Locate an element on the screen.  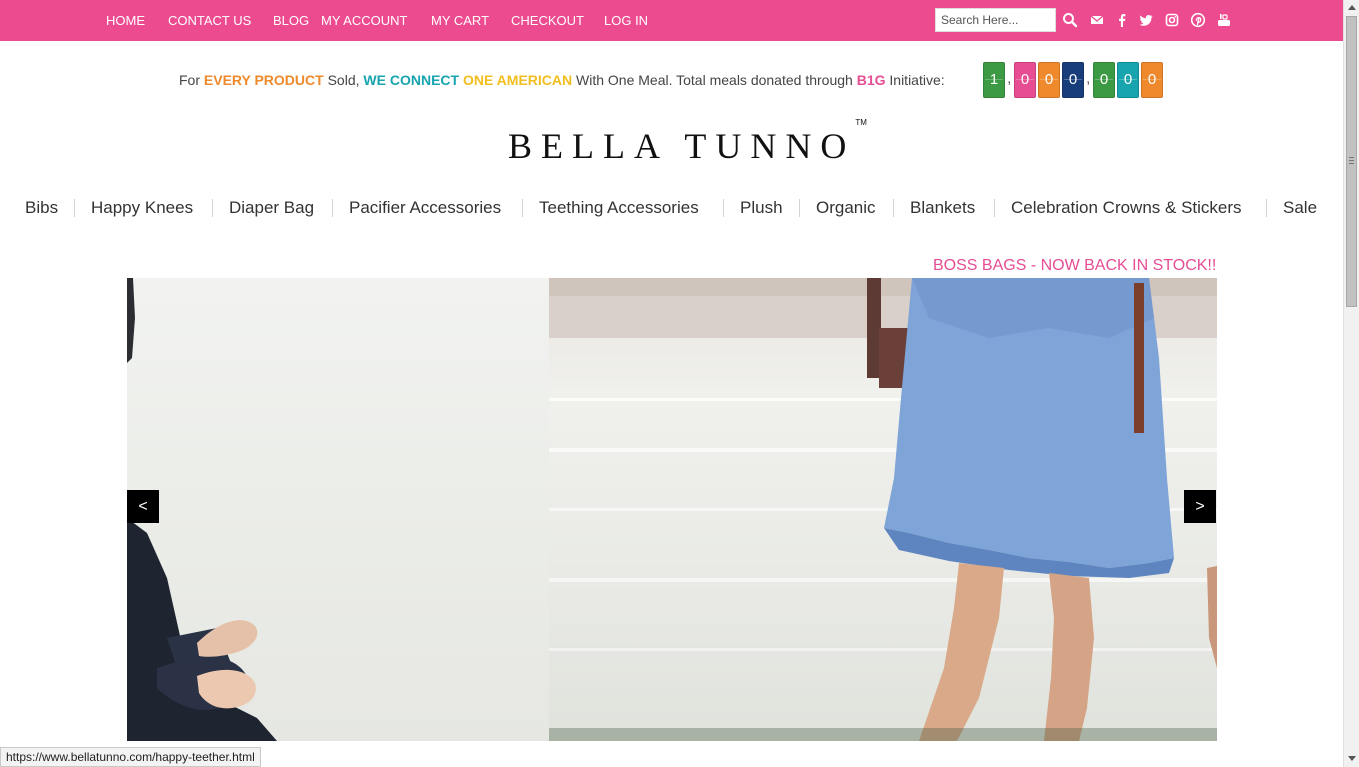
promo-for: For is located at coordinates (191, 80).